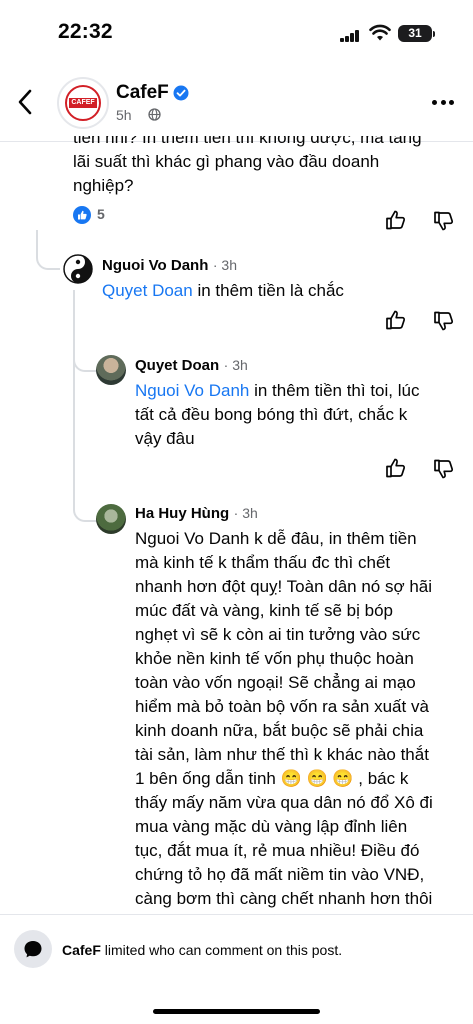 This screenshot has height=1024, width=473. What do you see at coordinates (284, 802) in the screenshot?
I see `comment-text: thấy mấy năm vừa qua dân nó đổ Xô đi` at bounding box center [284, 802].